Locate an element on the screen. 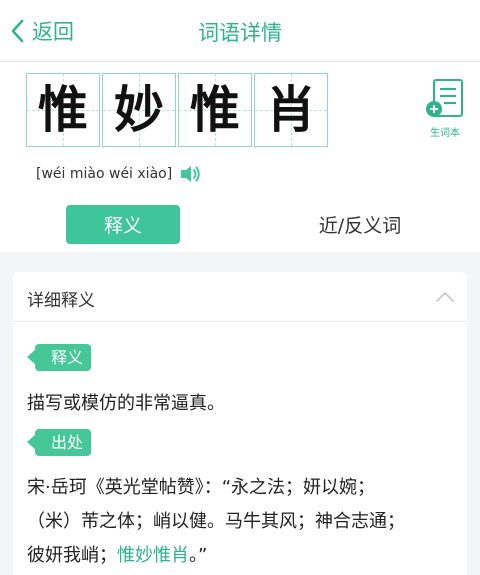  source-text-part: 彼妍我峭； is located at coordinates (72, 555).